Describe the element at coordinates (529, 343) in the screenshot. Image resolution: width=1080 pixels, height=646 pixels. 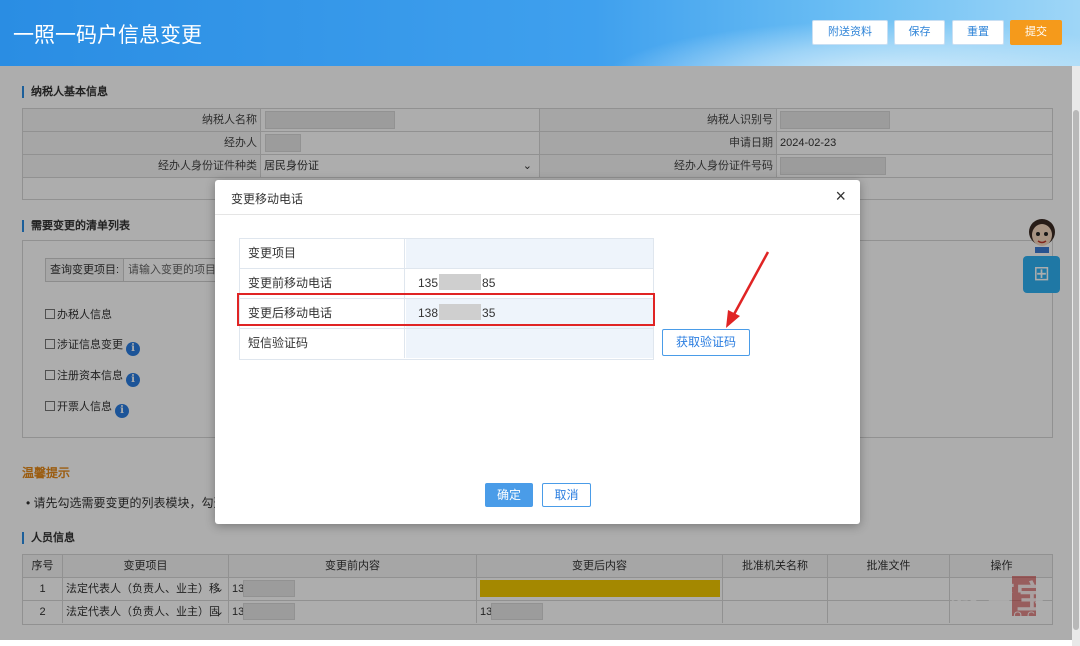
I see `sms-code-input` at that location.